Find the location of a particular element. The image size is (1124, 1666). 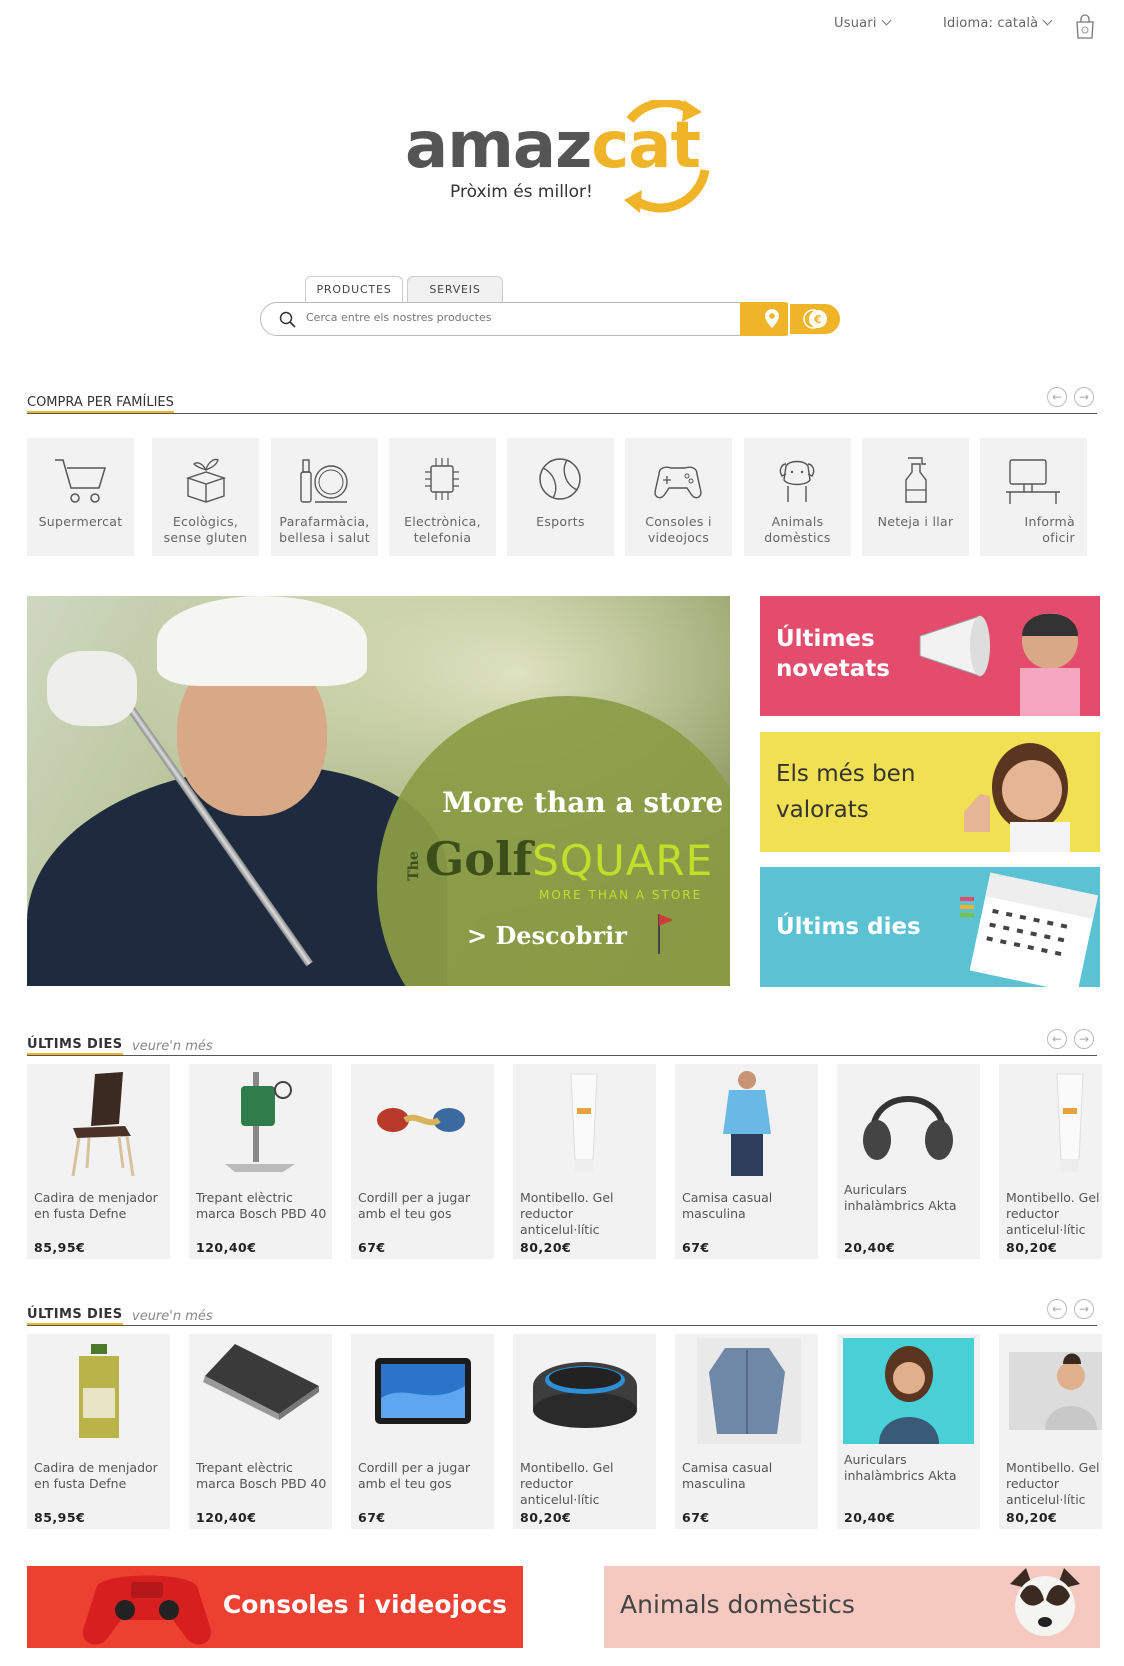

woman-photo-image is located at coordinates (908, 1391).